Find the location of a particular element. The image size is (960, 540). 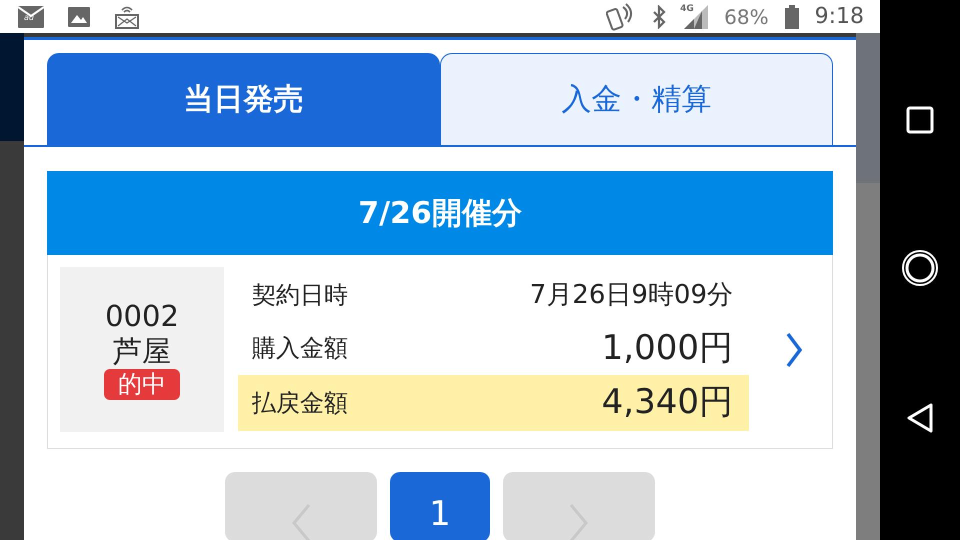

row-value: 7月26日9時09分 is located at coordinates (631, 295).